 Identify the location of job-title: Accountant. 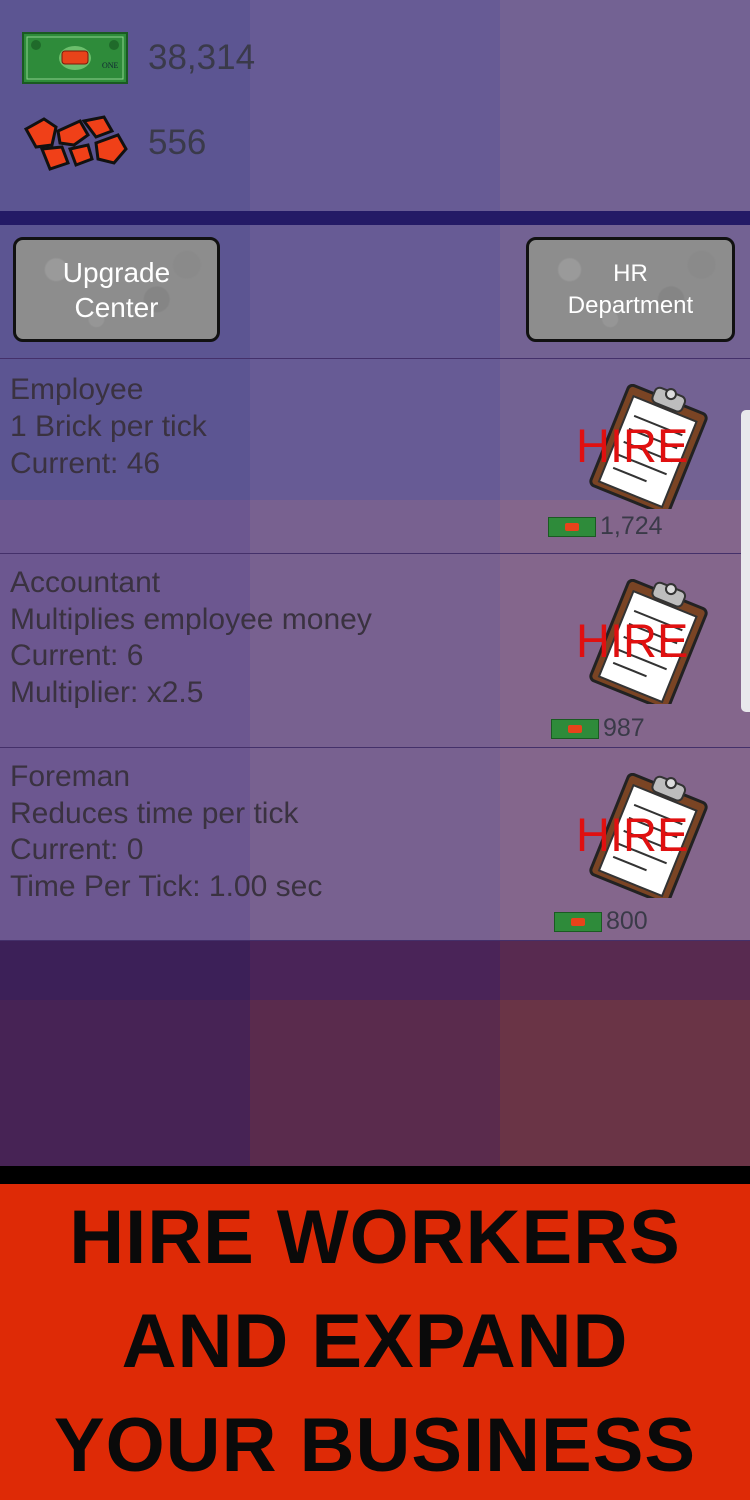
(85, 582).